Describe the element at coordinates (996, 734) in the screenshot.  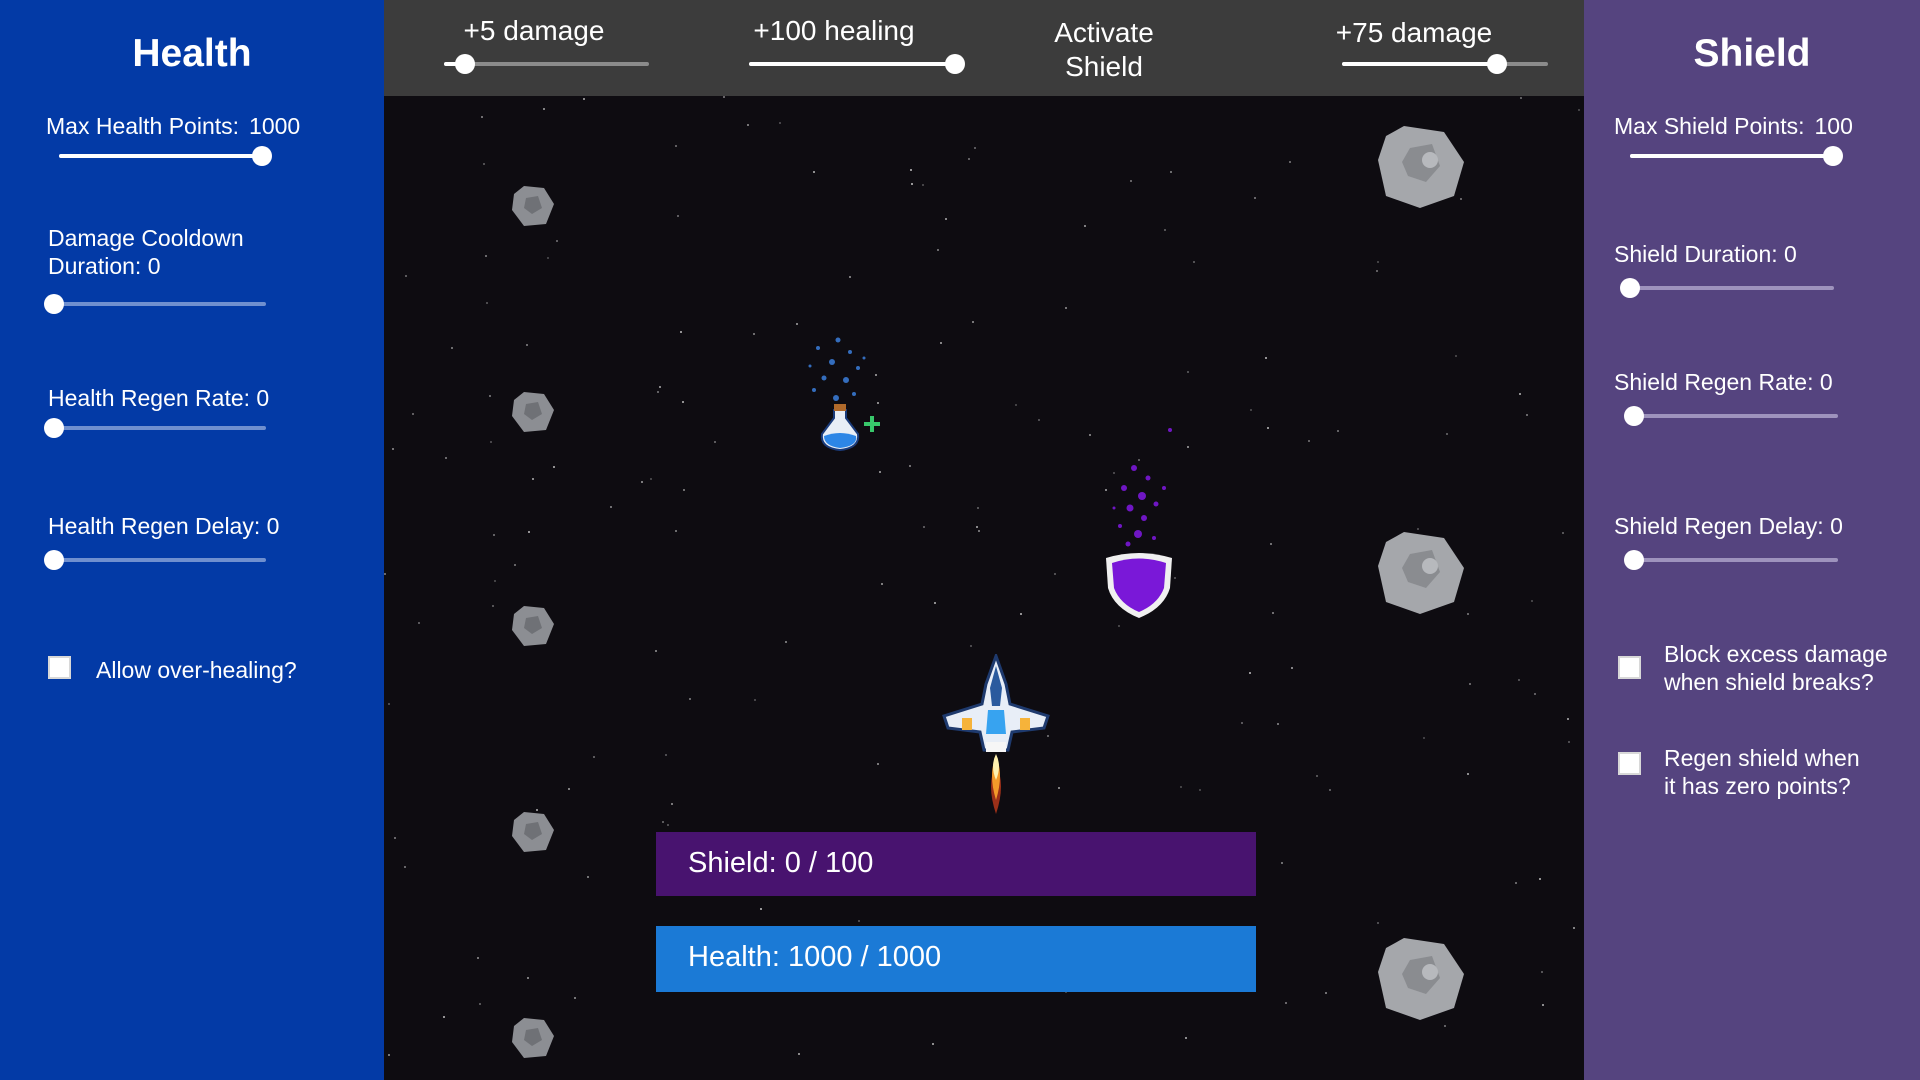
I see `spaceship-icon` at that location.